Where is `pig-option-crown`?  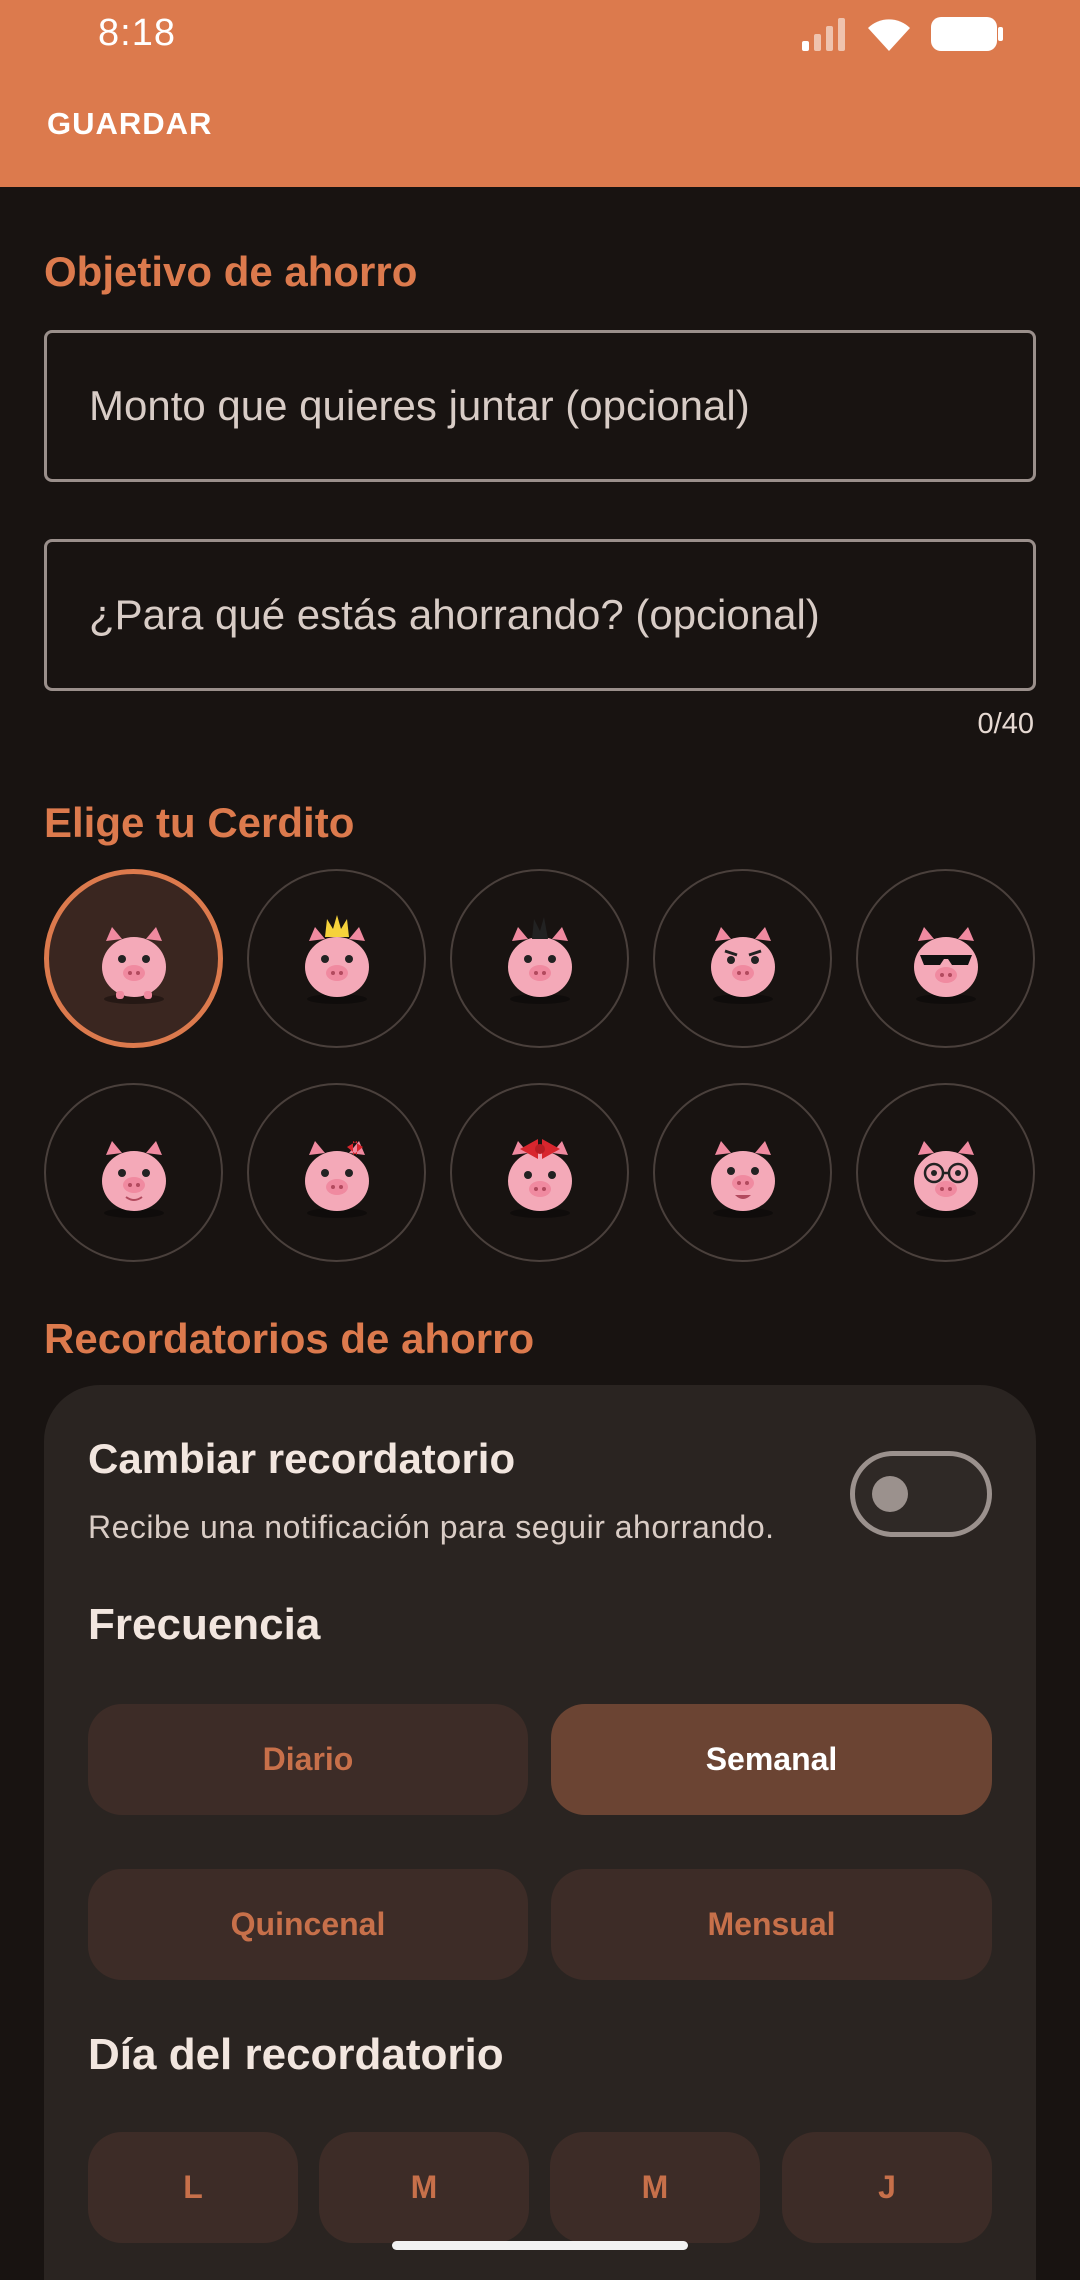
pig-option-crown is located at coordinates (336, 958).